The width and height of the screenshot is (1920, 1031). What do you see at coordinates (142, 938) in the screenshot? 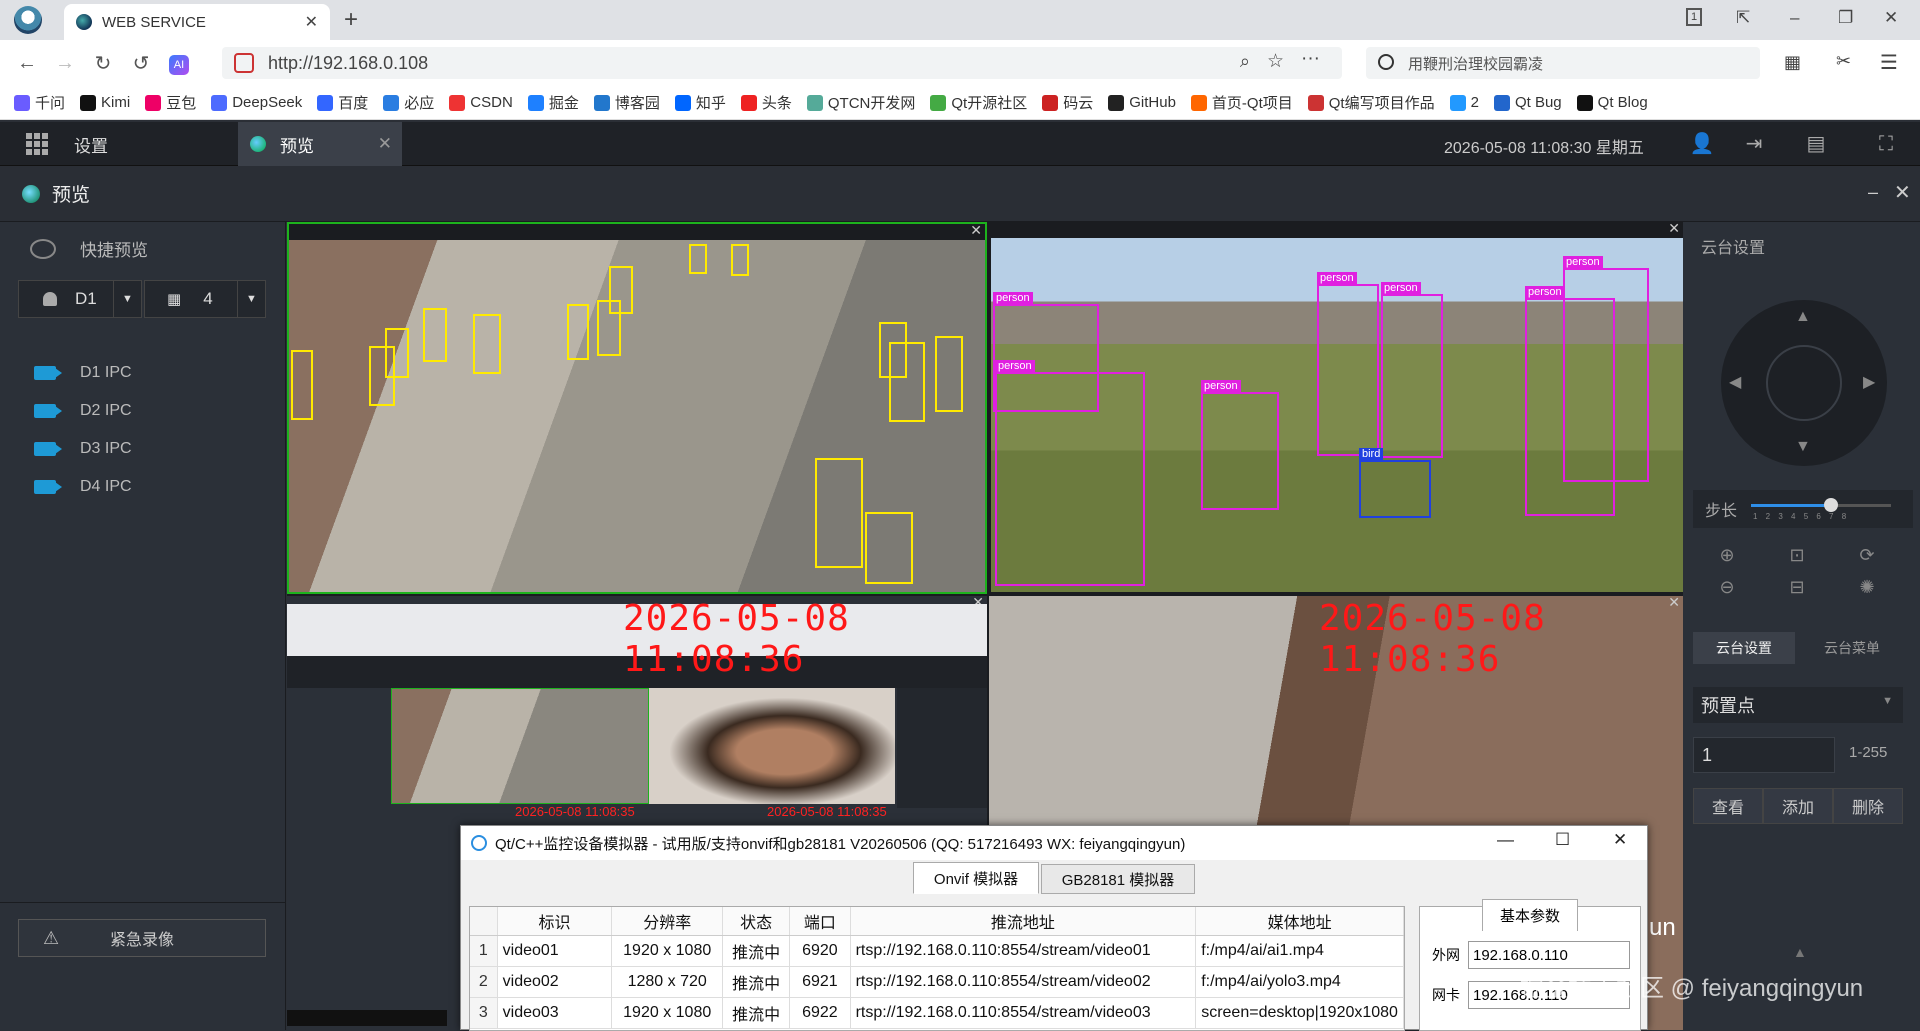
I see `emergency-record-button: ⚠ 紧急录像` at bounding box center [142, 938].